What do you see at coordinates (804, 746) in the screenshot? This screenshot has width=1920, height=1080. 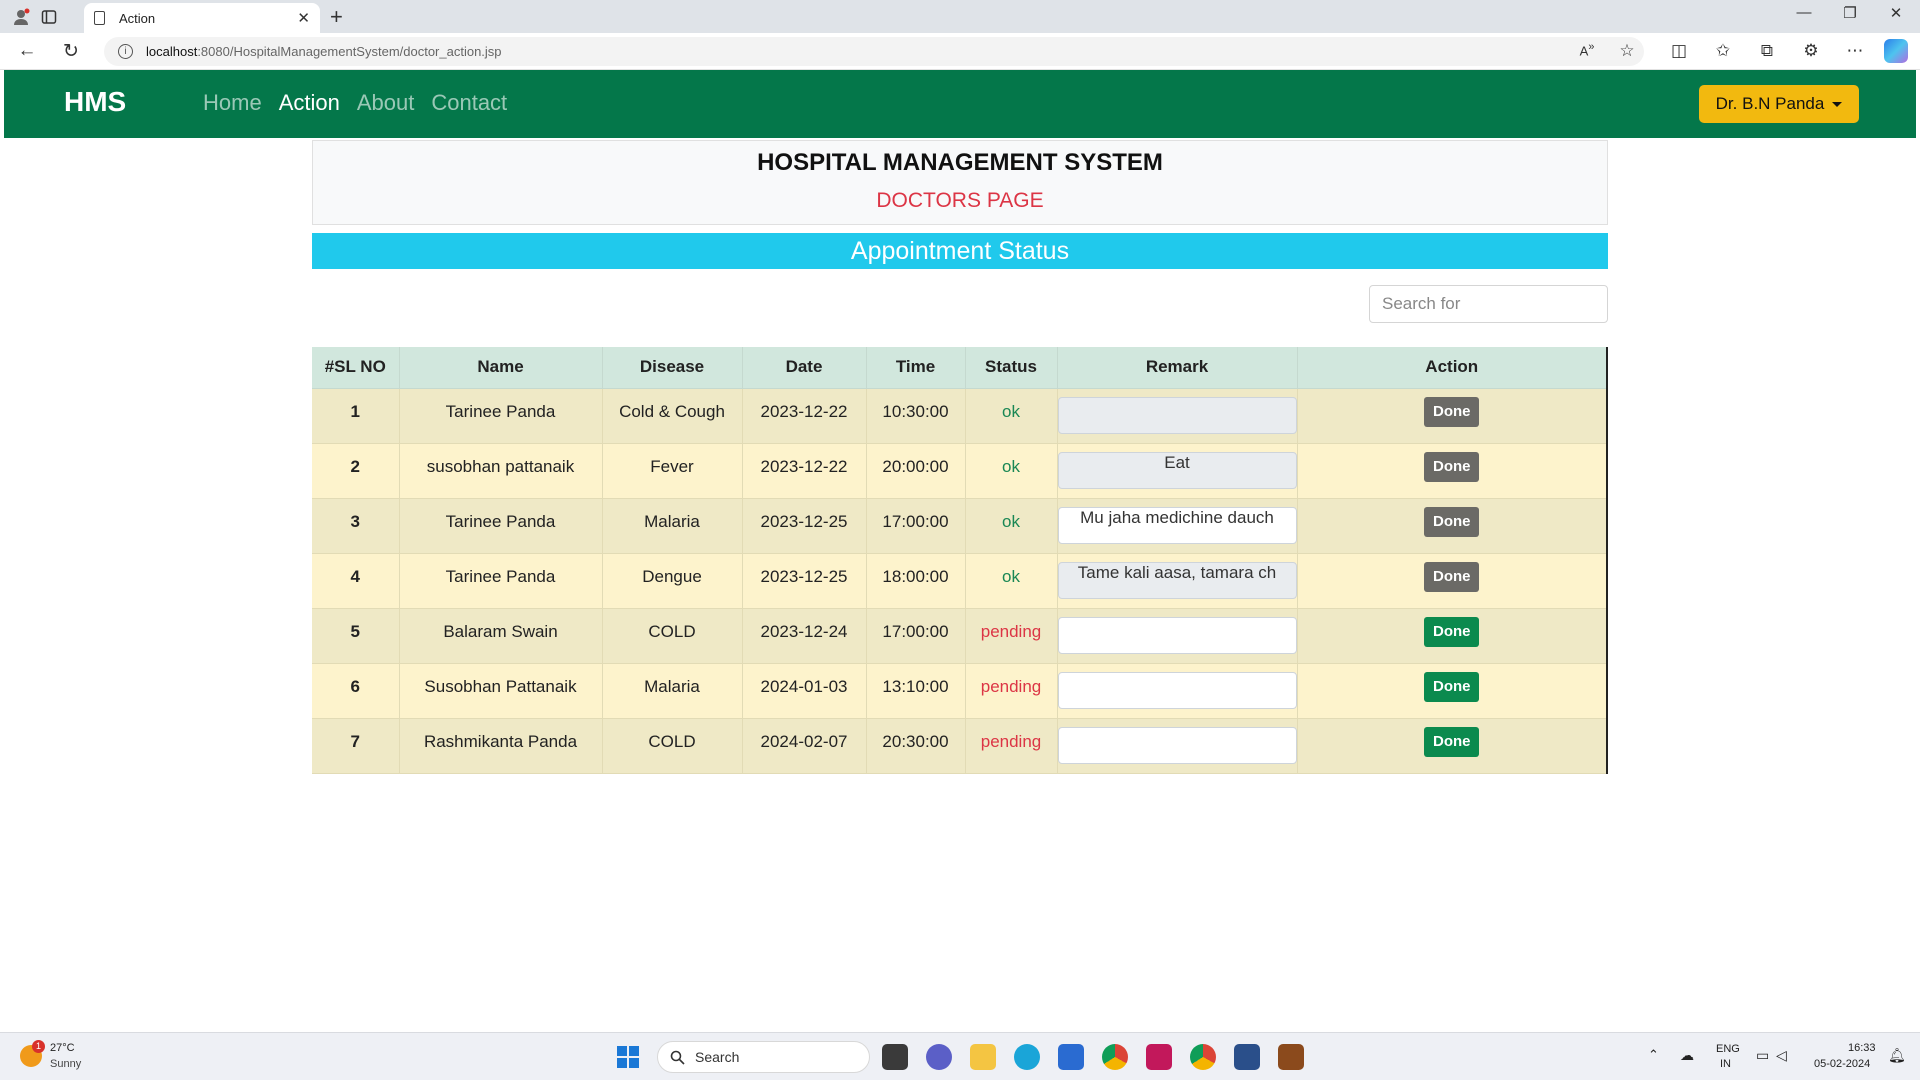 I see `cell-date: 2024-02-07` at bounding box center [804, 746].